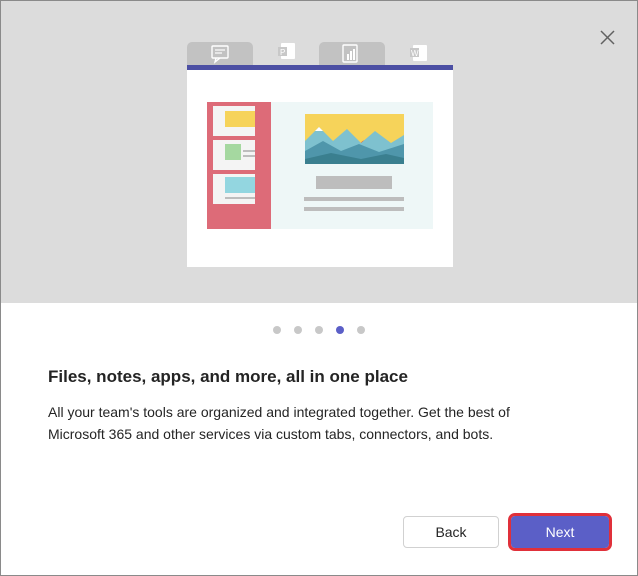 This screenshot has height=576, width=638. I want to click on back-button: Back, so click(451, 532).